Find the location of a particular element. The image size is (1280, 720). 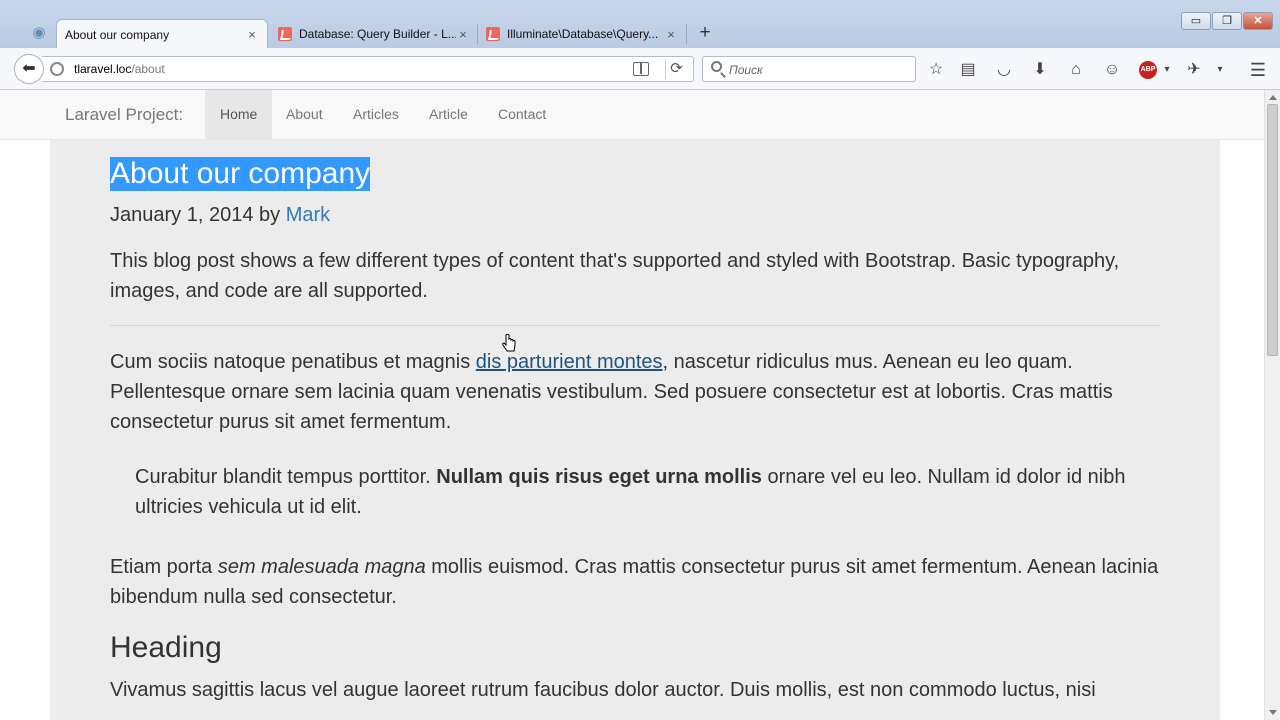

tab-about-our-company: About our company × is located at coordinates (162, 34).